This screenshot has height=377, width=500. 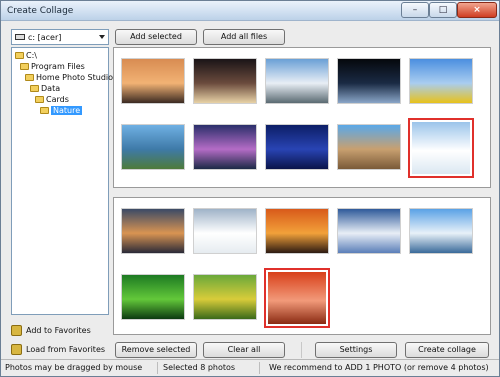 I want to click on add-to-favorites-button: Add to Favorites, so click(x=51, y=330).